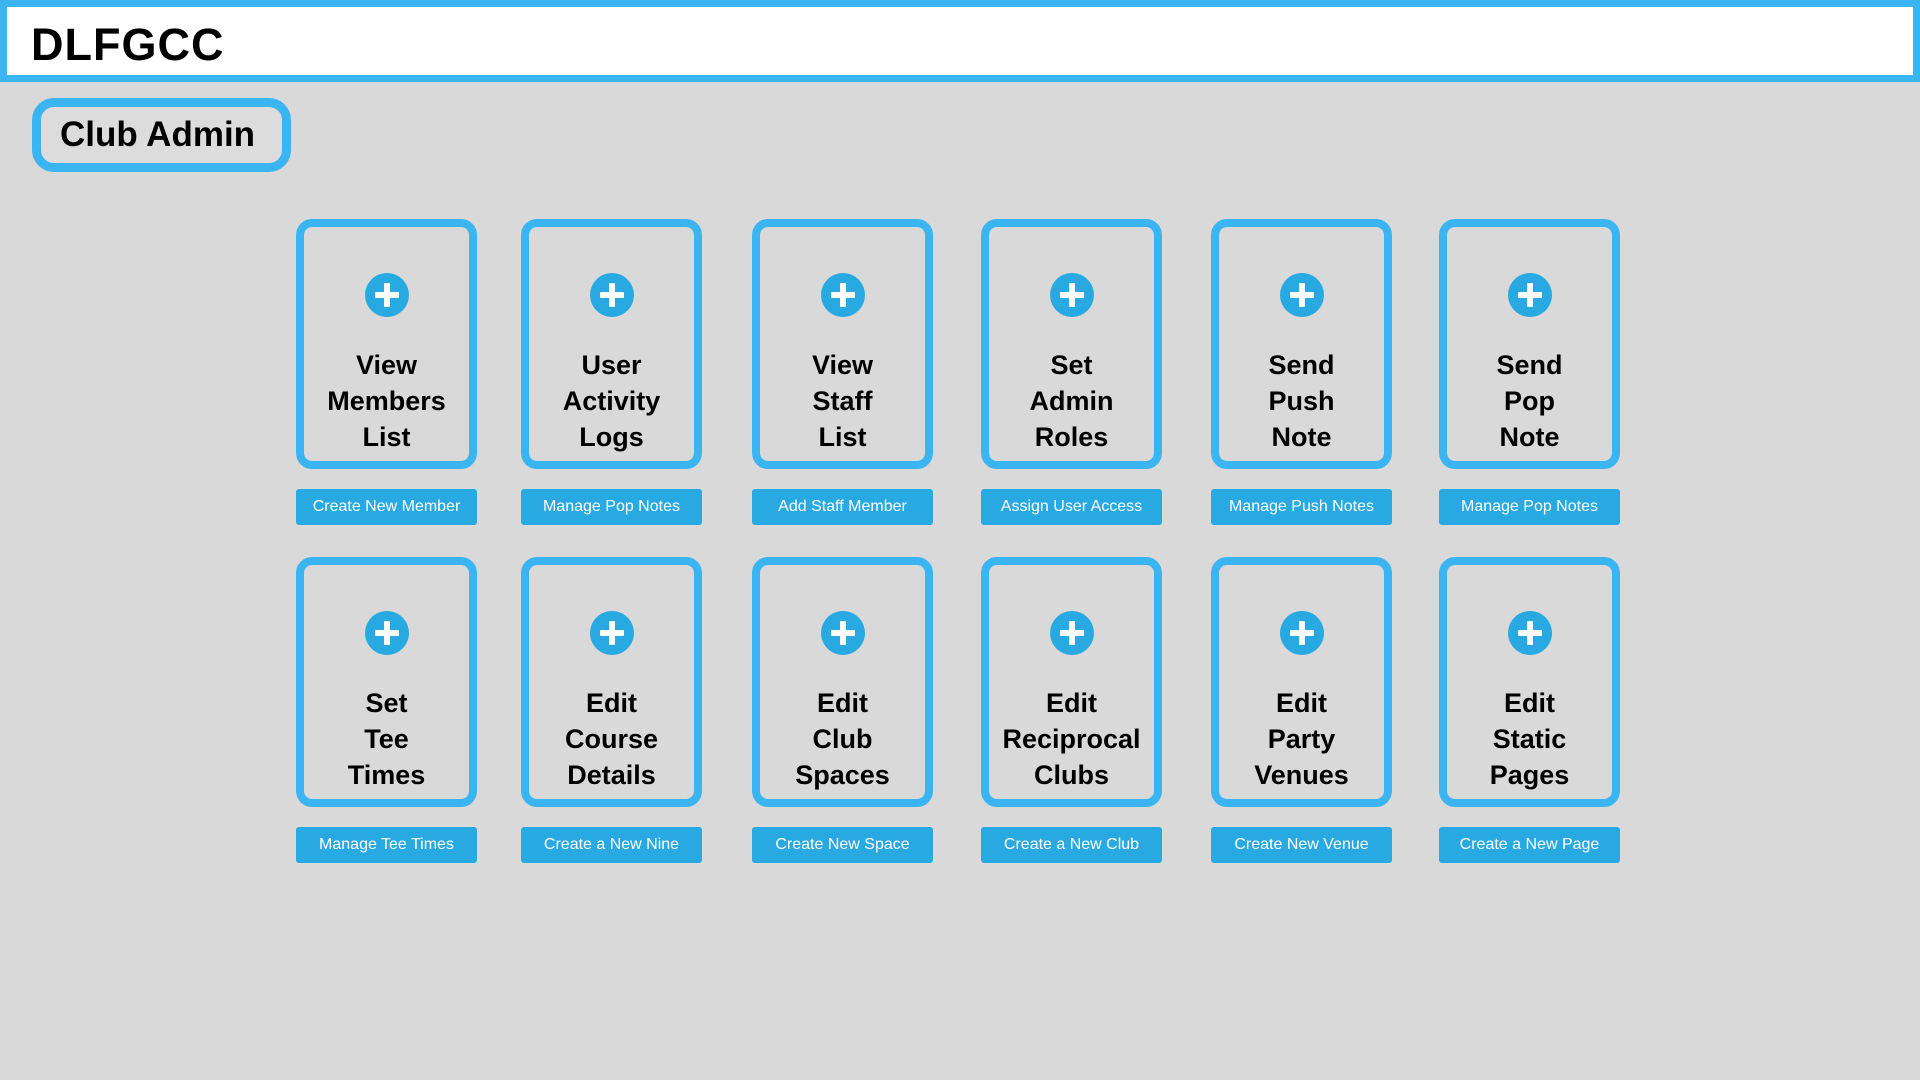 The width and height of the screenshot is (1920, 1080). I want to click on tile-user-activity-logs: User Activity Logs, so click(611, 344).